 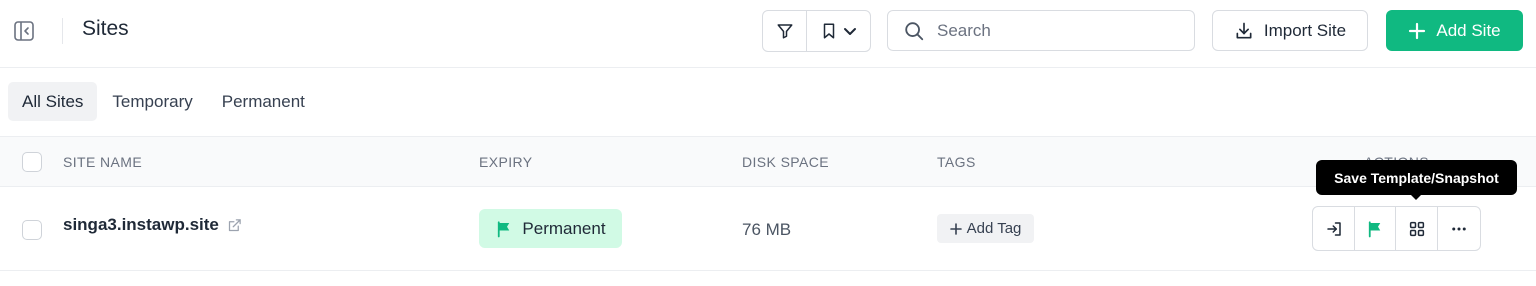 I want to click on row-checkbox, so click(x=32, y=230).